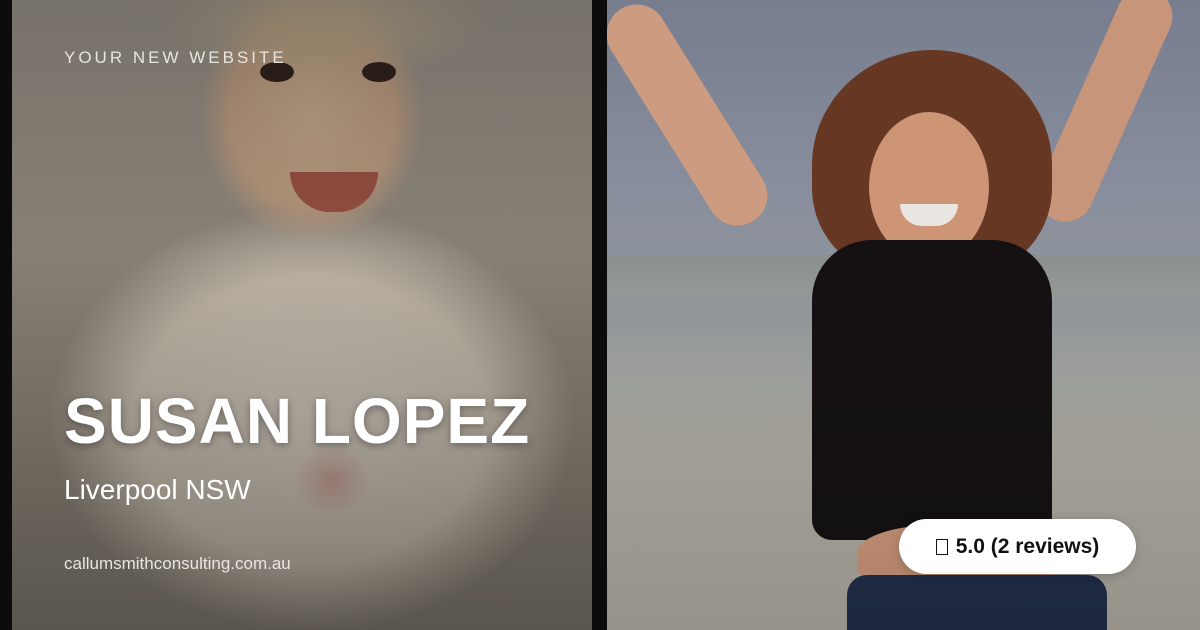 The width and height of the screenshot is (1200, 630). What do you see at coordinates (941, 546) in the screenshot?
I see `star-icon` at bounding box center [941, 546].